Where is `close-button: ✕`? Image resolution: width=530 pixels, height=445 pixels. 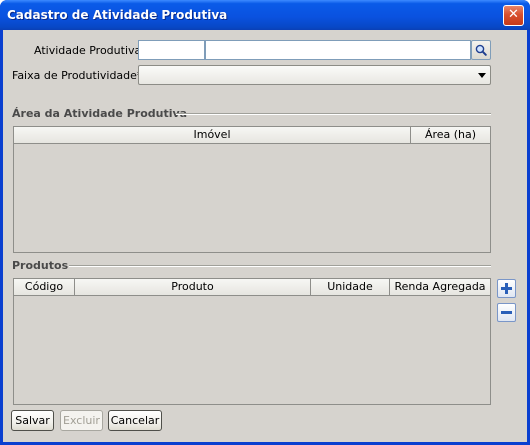
close-button: ✕ is located at coordinates (513, 15).